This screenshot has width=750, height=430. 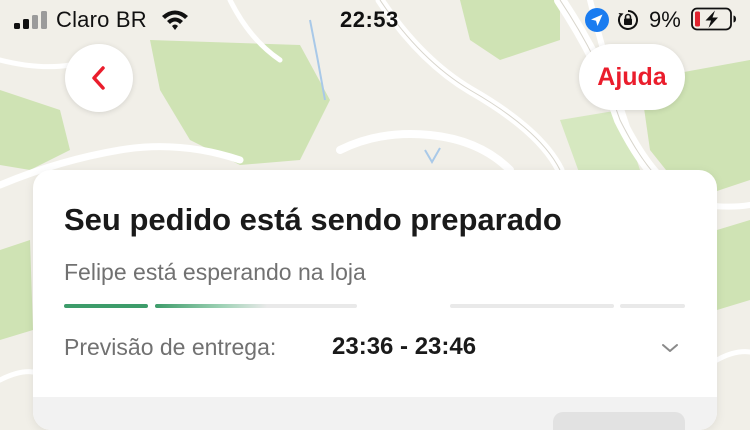 I want to click on progress-step-done, so click(x=106, y=306).